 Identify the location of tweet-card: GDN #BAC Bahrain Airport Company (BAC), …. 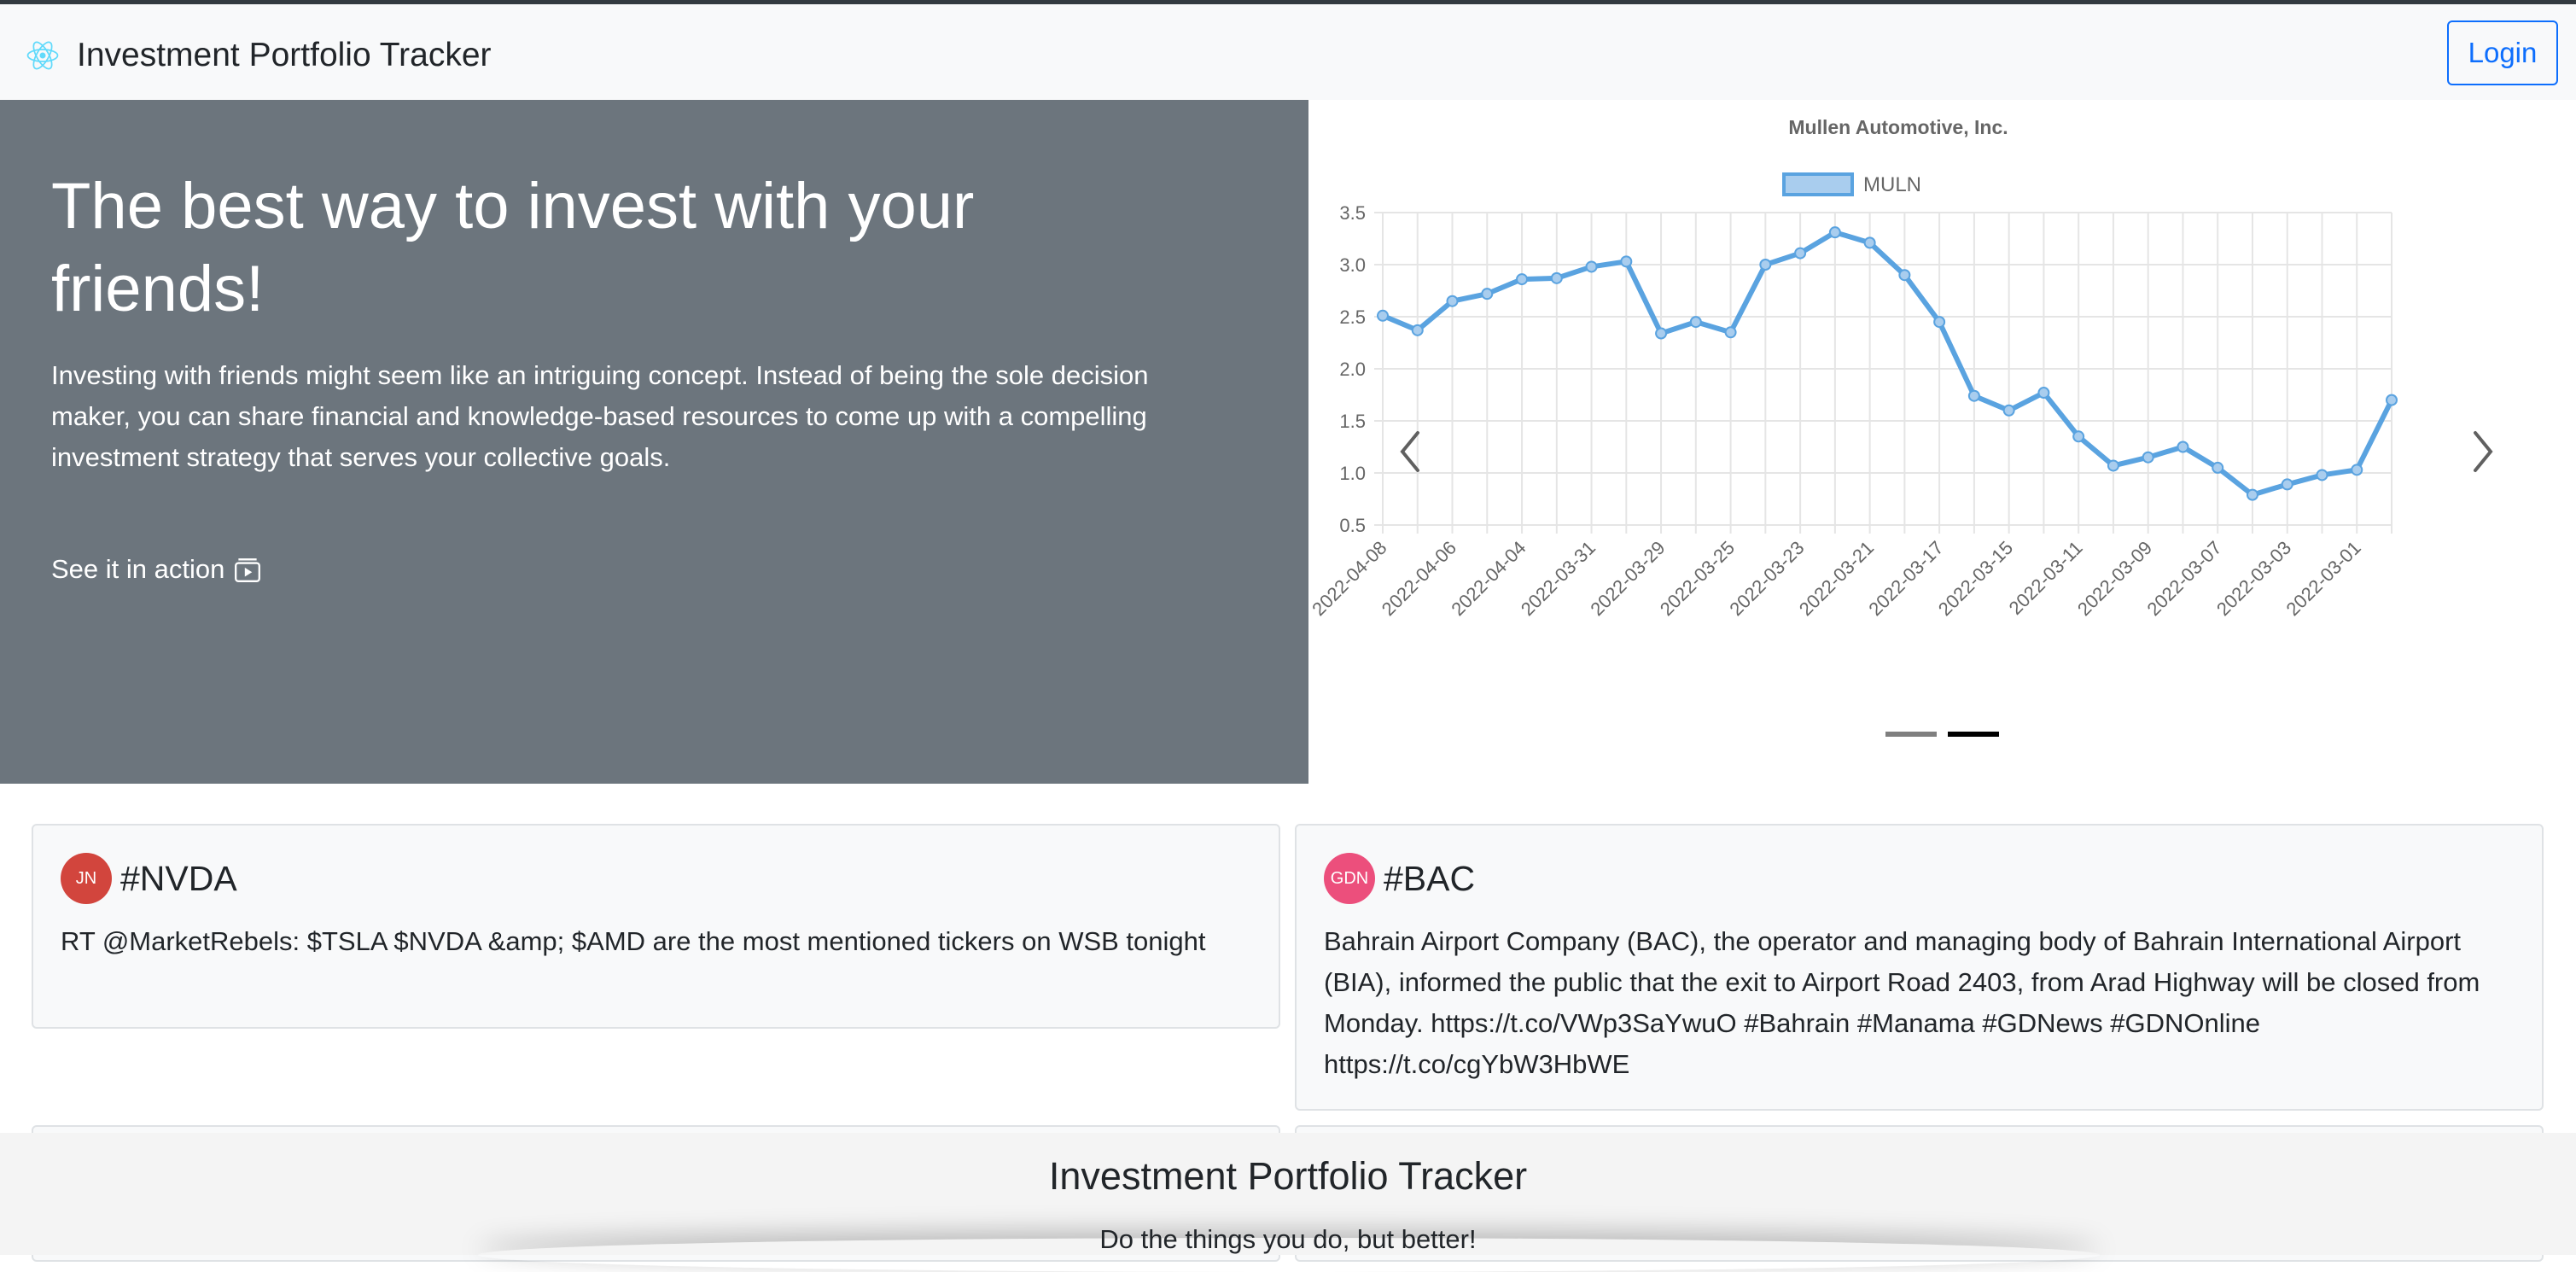
(1919, 967).